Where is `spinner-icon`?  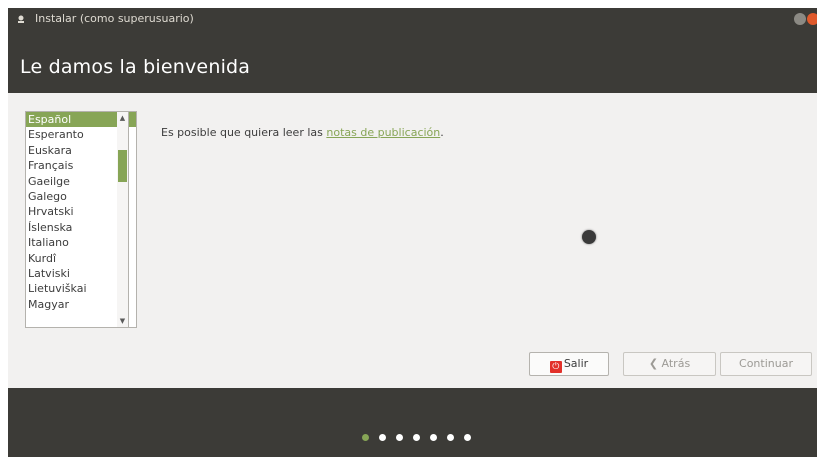
spinner-icon is located at coordinates (589, 237).